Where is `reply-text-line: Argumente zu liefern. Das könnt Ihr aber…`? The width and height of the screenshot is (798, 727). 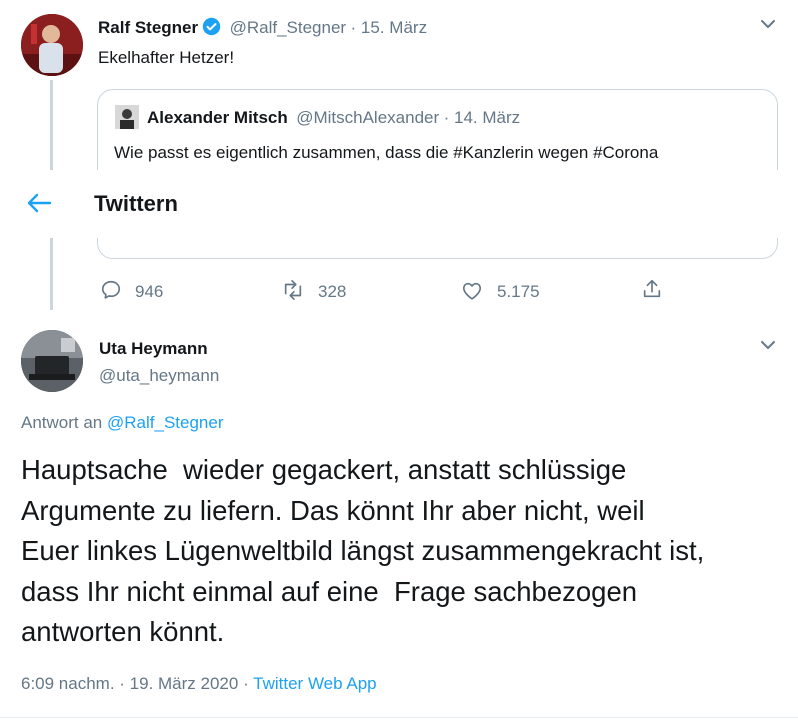
reply-text-line: Argumente zu liefern. Das könnt Ihr aber… is located at coordinates (333, 510).